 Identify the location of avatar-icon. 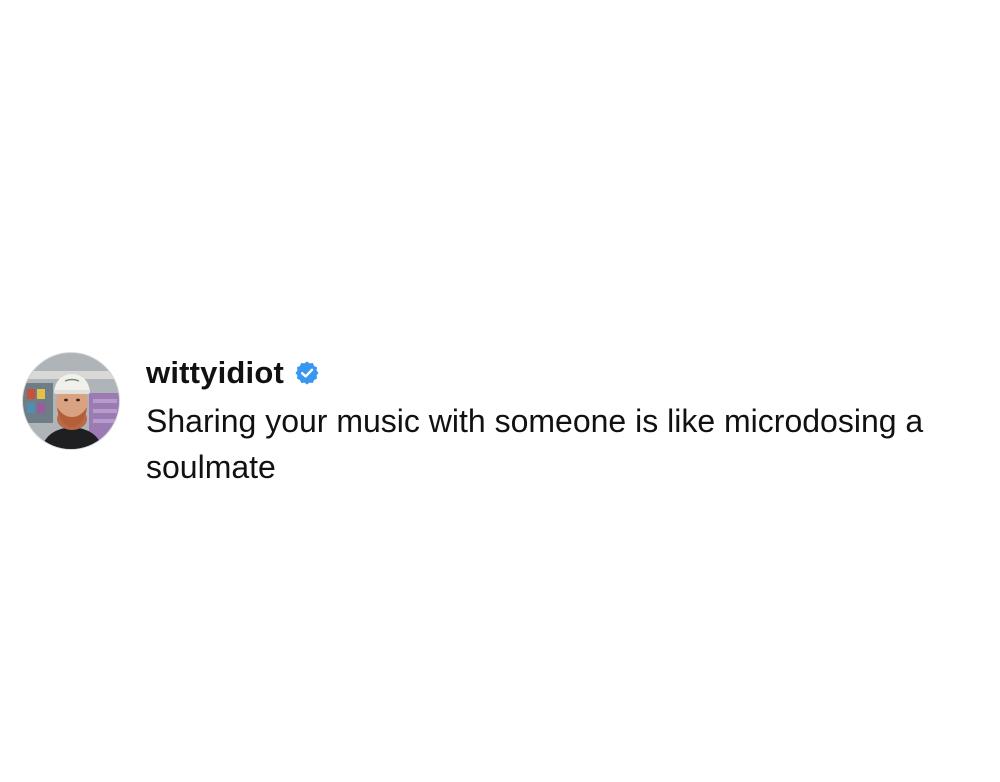
(71, 401).